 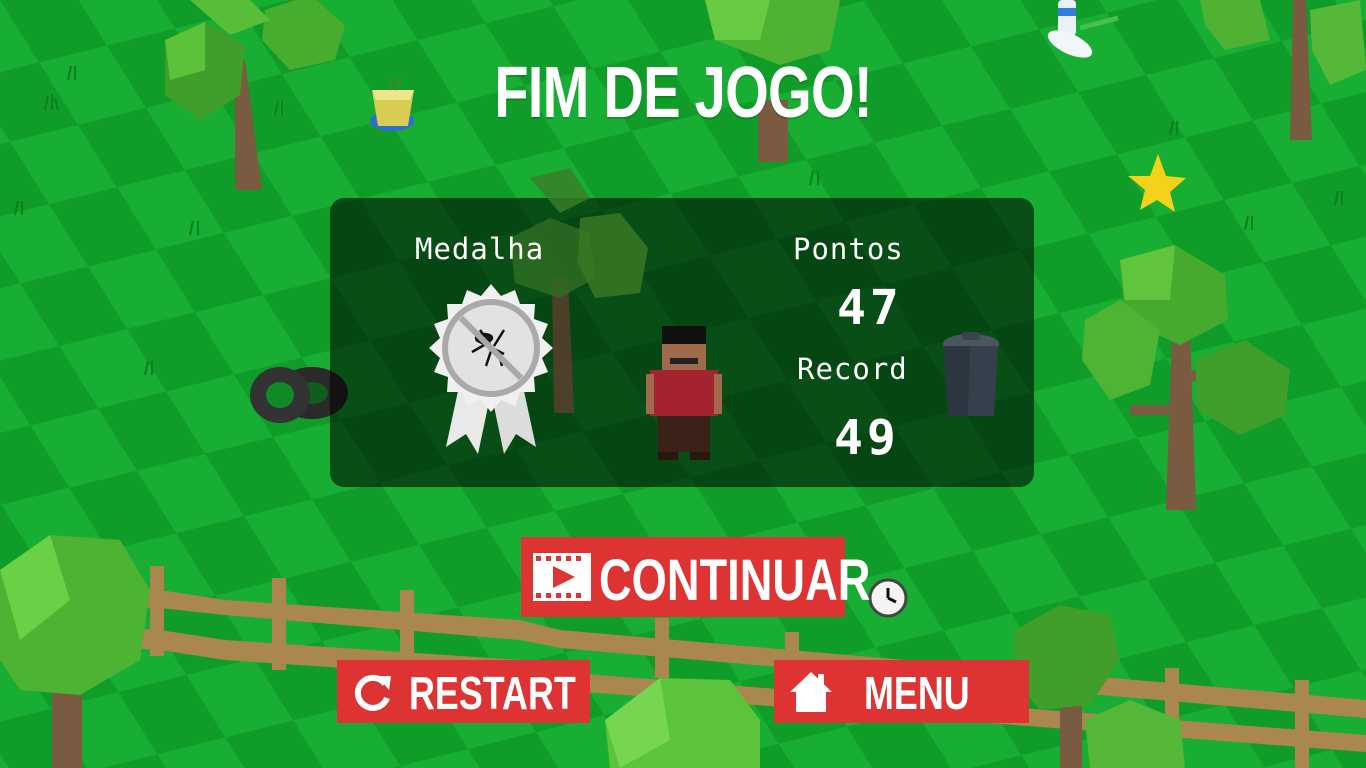 What do you see at coordinates (491, 369) in the screenshot?
I see `no-mosquito-medal-icon` at bounding box center [491, 369].